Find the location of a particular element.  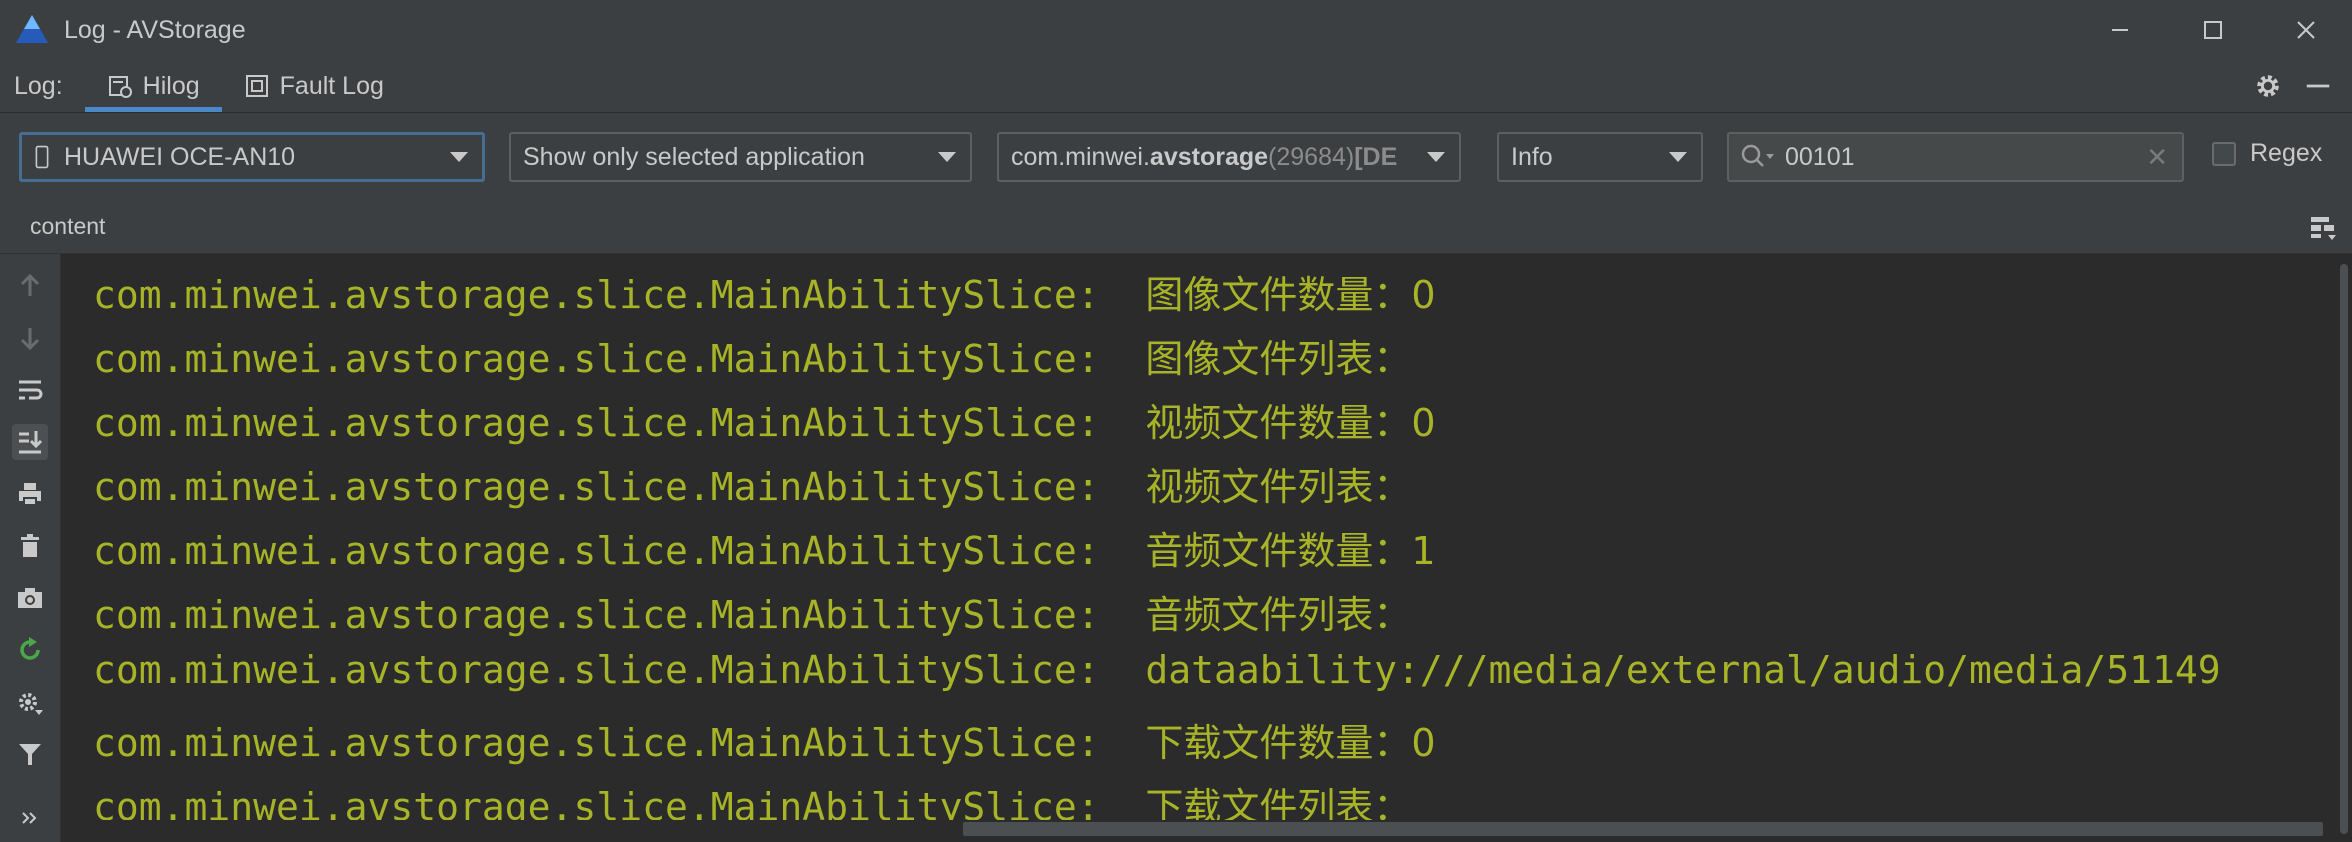

tab-hilog: Hilog is located at coordinates (153, 86).